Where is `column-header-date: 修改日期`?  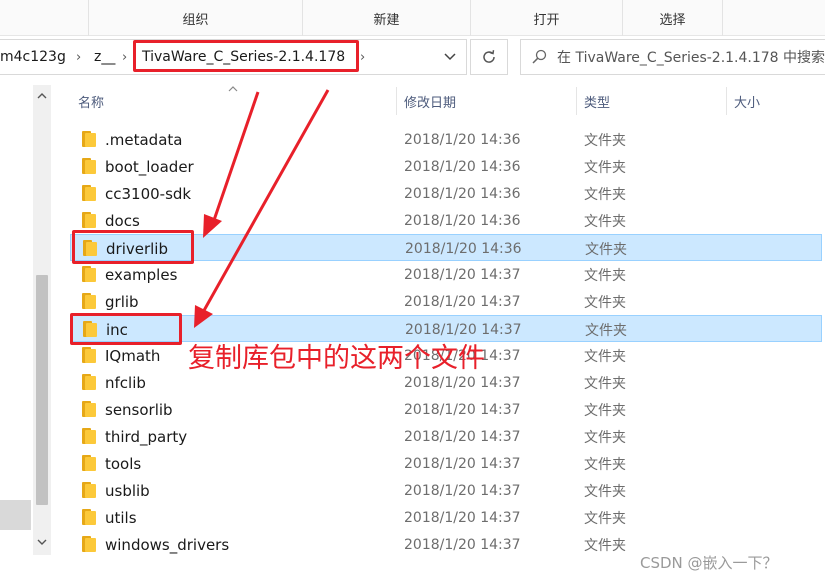 column-header-date: 修改日期 is located at coordinates (430, 101).